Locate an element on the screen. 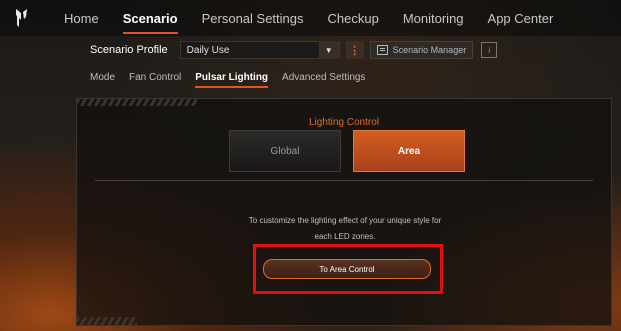 The width and height of the screenshot is (621, 331). global-mode-button: Global is located at coordinates (285, 151).